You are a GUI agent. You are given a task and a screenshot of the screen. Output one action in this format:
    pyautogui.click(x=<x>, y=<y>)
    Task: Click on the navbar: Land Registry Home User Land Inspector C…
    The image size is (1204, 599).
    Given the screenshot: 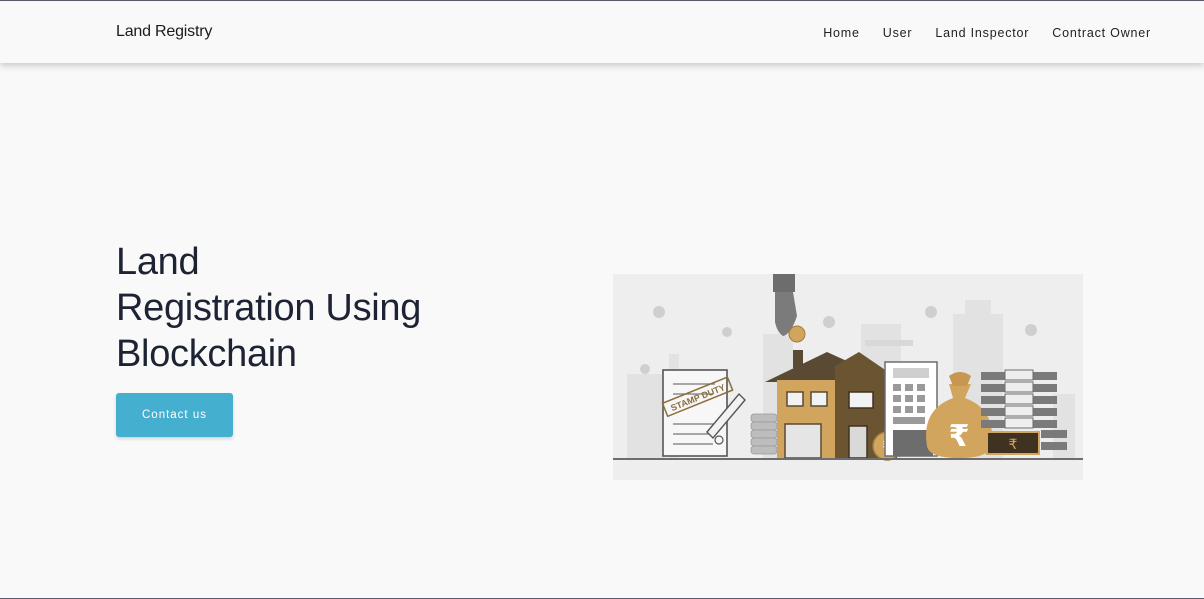 What is the action you would take?
    pyautogui.click(x=602, y=32)
    